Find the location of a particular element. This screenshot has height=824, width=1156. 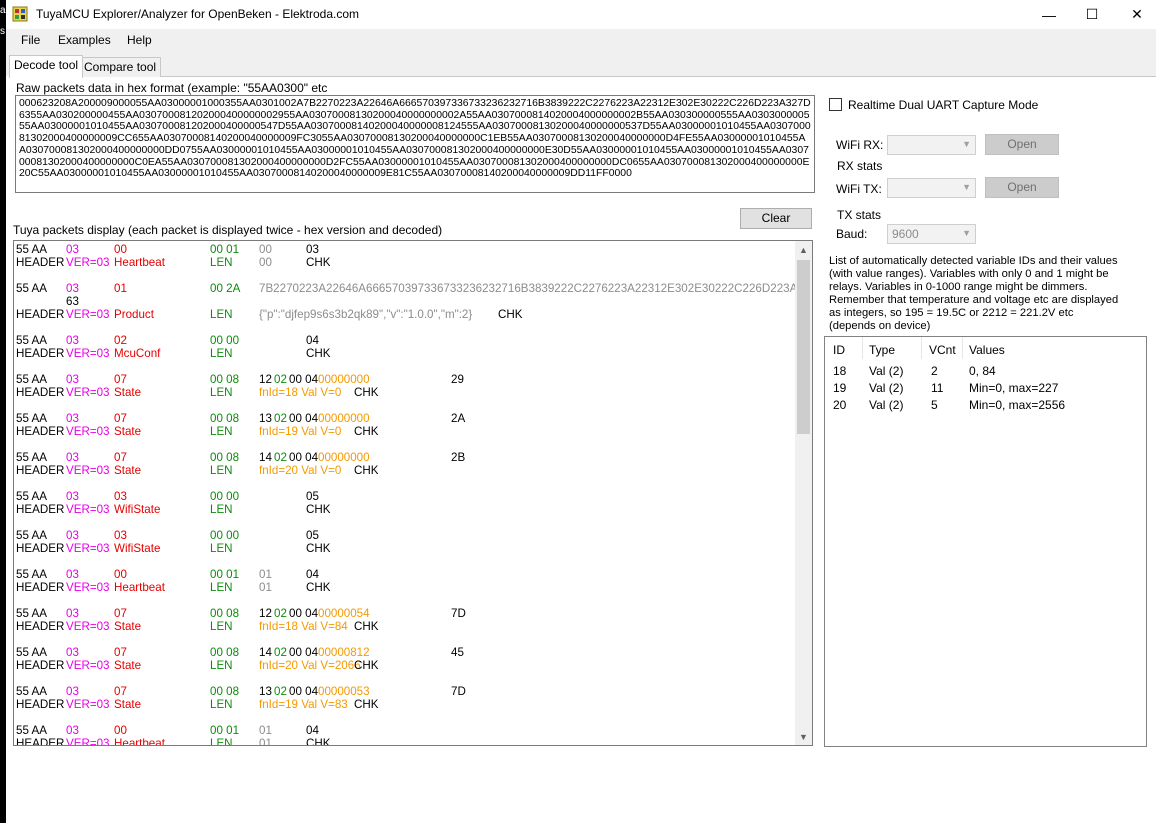

close-button: ✕ is located at coordinates (1135, 14).